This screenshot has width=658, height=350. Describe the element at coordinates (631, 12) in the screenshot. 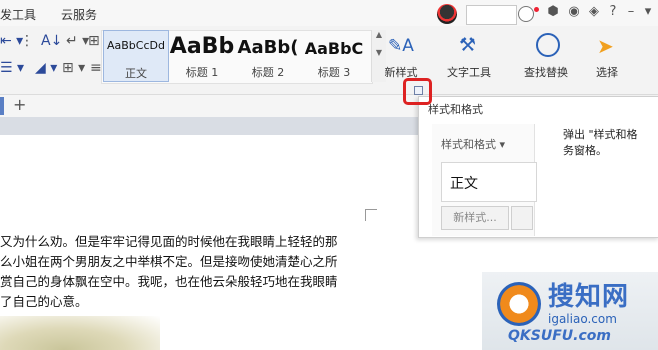

I see `minimize-icon: –` at that location.